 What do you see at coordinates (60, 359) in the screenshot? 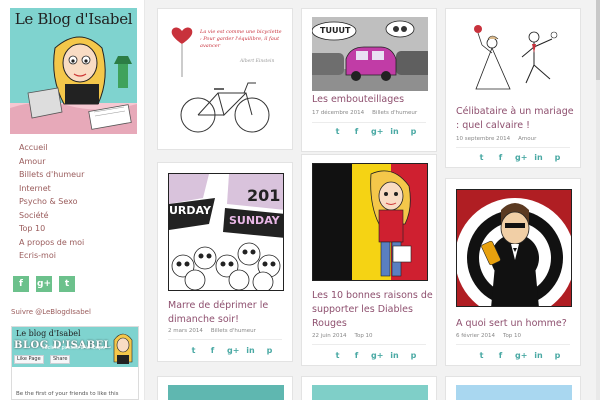
I see `fb-share-button: Share` at bounding box center [60, 359].